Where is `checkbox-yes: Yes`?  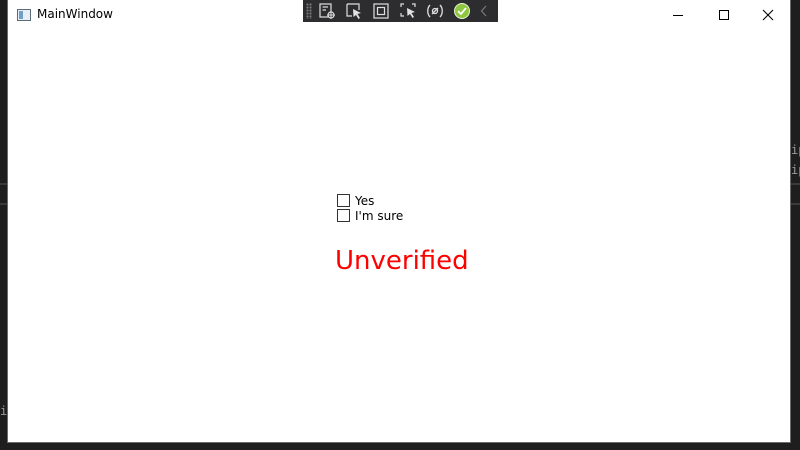 checkbox-yes: Yes is located at coordinates (355, 200).